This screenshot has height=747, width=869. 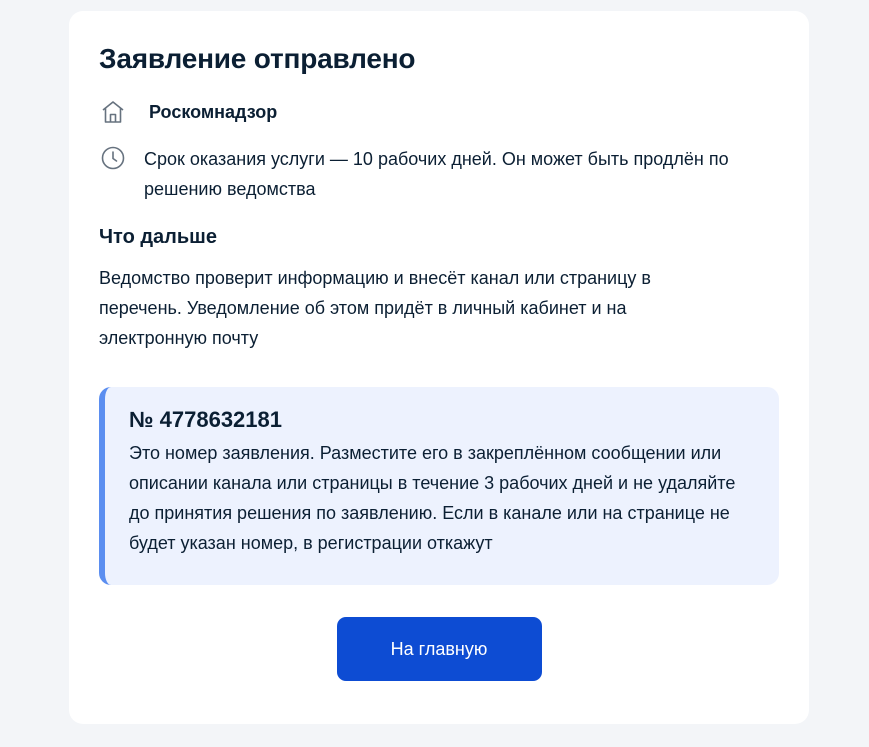 What do you see at coordinates (257, 58) in the screenshot?
I see `page-title: Заявление отправлено` at bounding box center [257, 58].